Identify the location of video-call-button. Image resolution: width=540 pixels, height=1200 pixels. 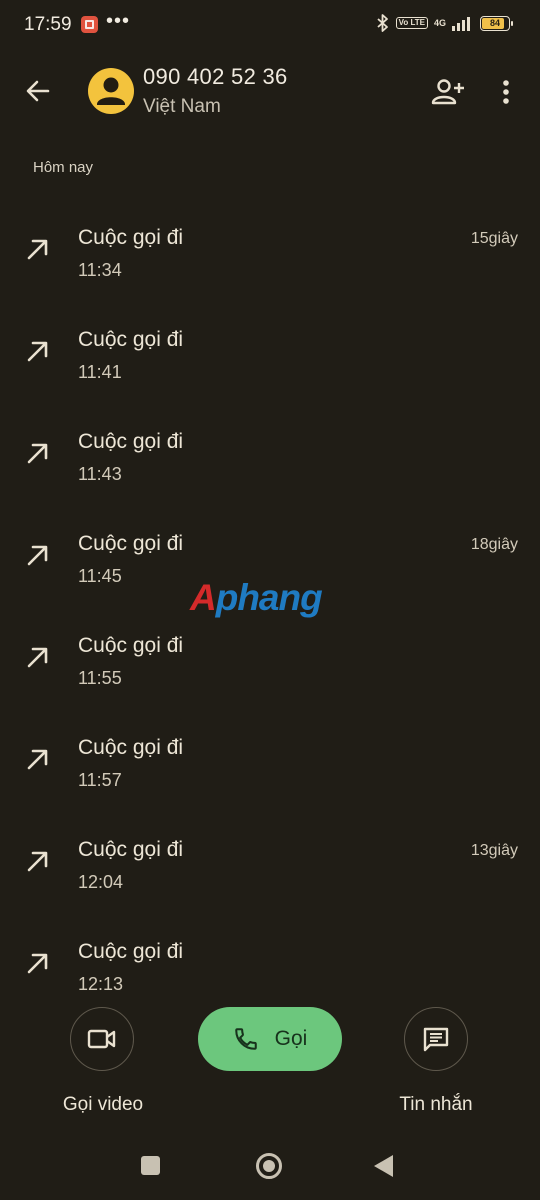
(102, 1039).